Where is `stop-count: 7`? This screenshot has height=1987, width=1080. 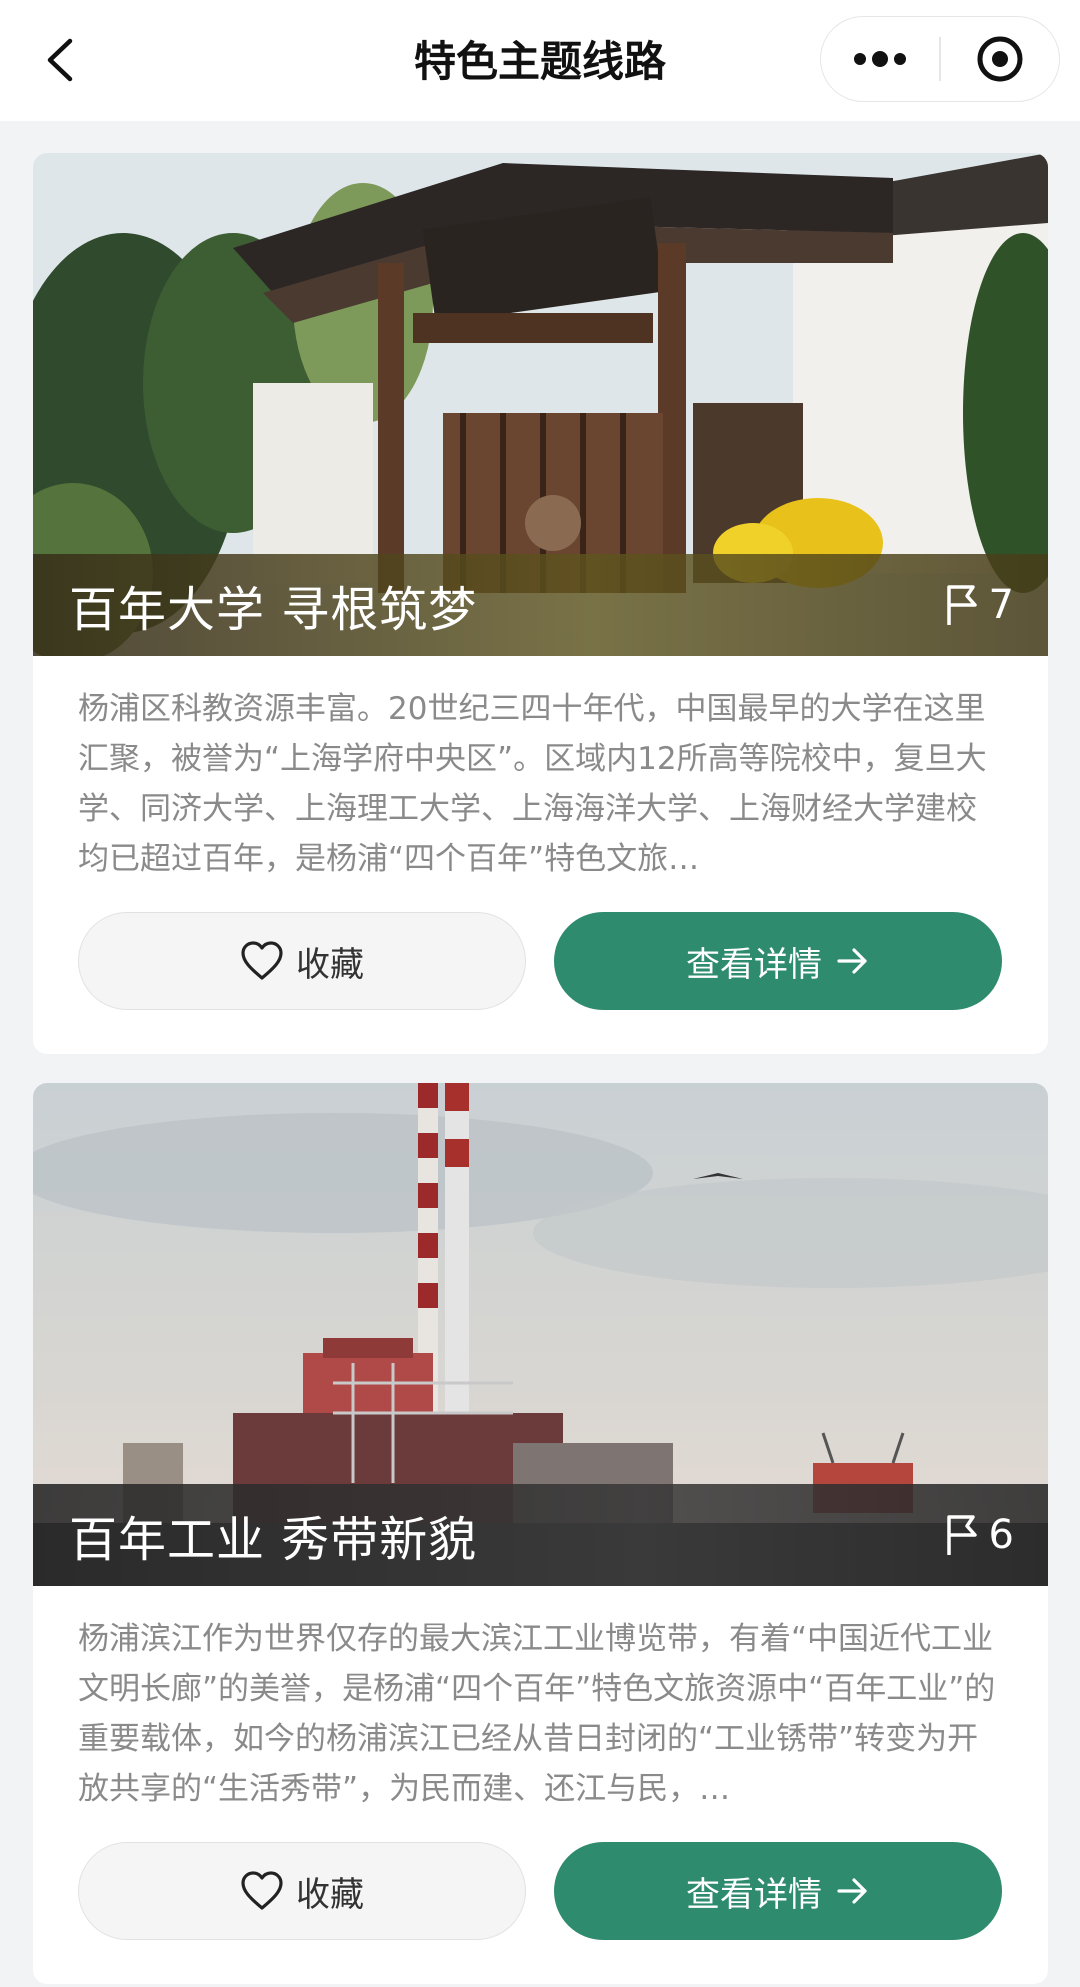 stop-count: 7 is located at coordinates (978, 605).